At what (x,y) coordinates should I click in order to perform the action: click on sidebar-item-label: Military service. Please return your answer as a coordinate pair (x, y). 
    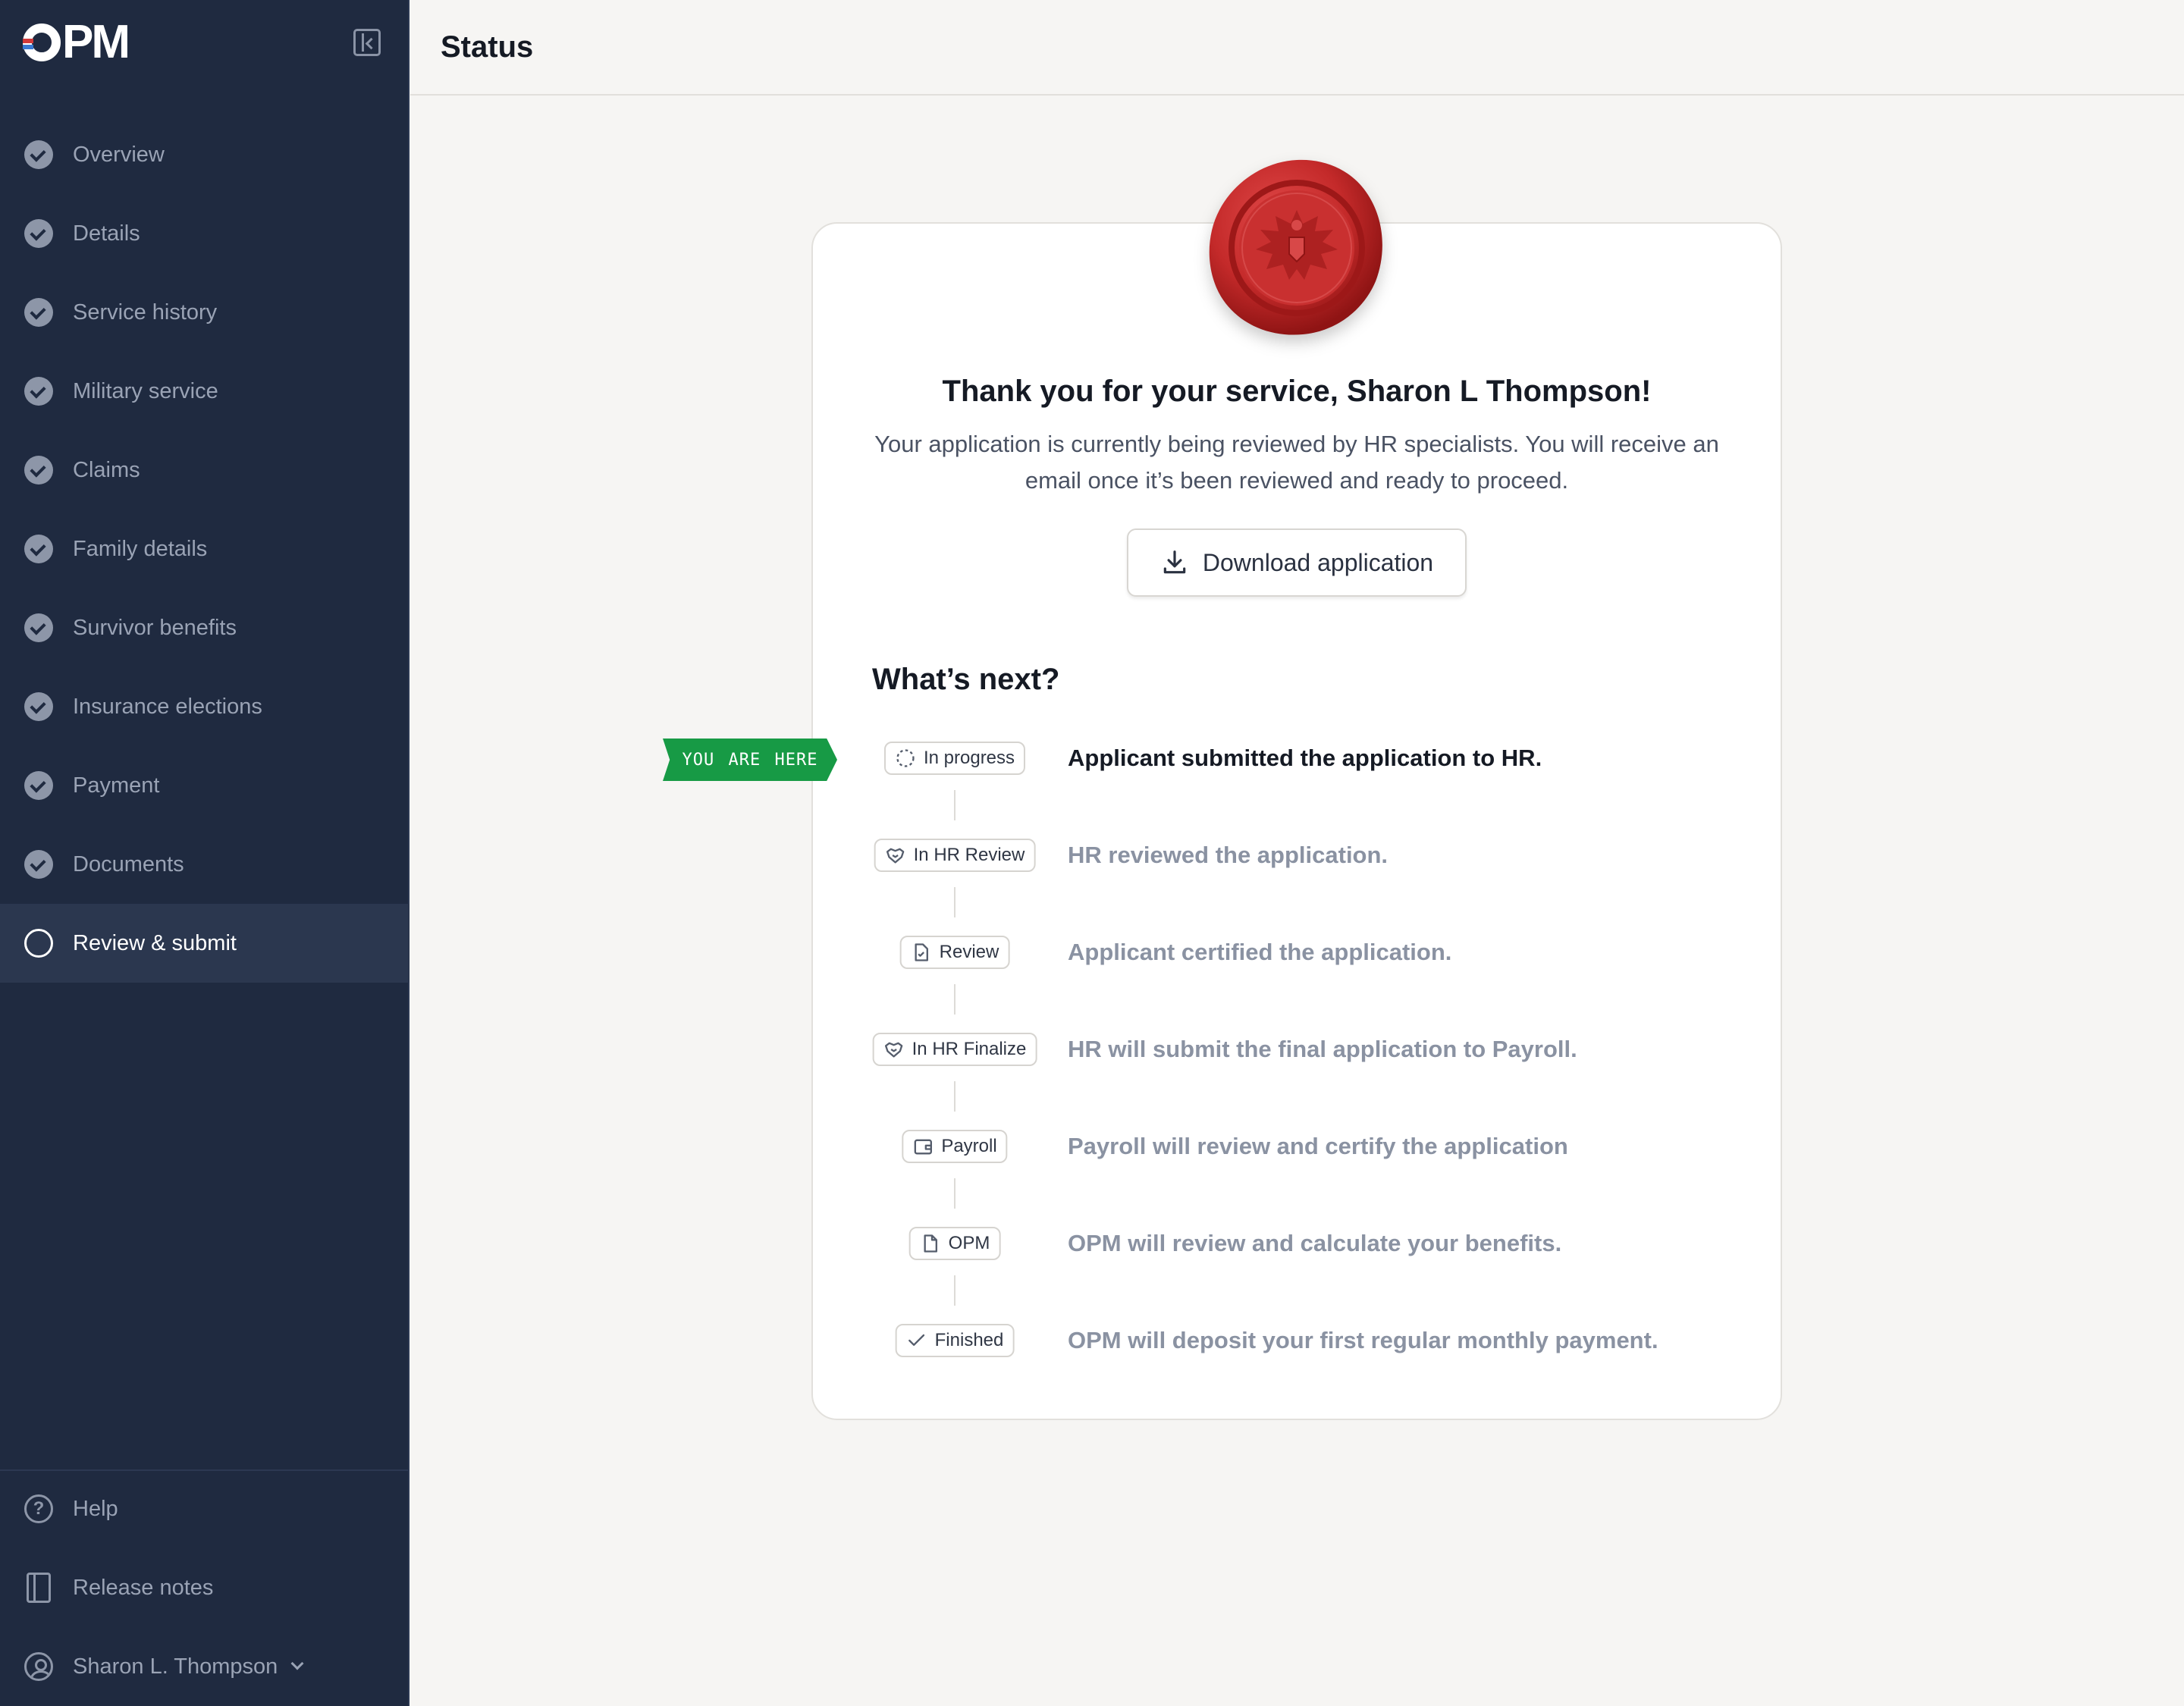
    Looking at the image, I should click on (145, 390).